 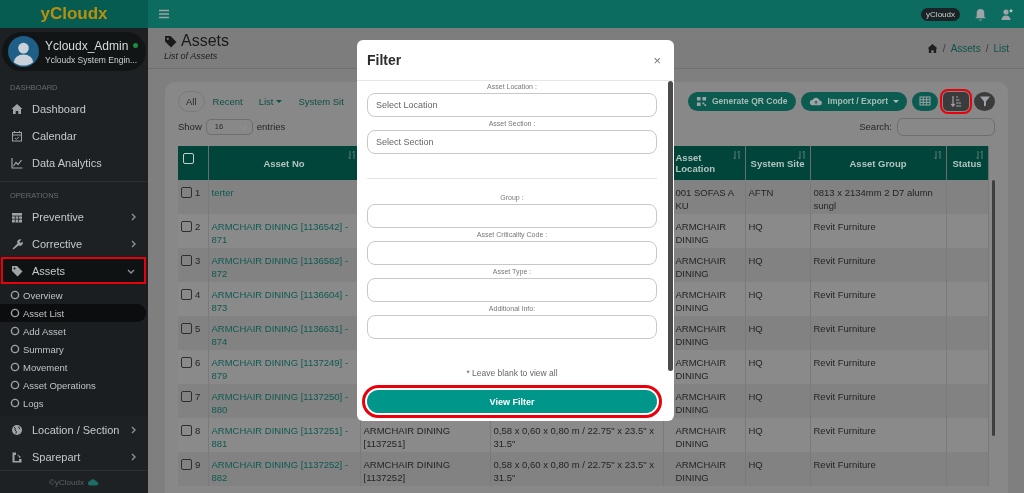 I want to click on bell-icon, so click(x=980, y=14).